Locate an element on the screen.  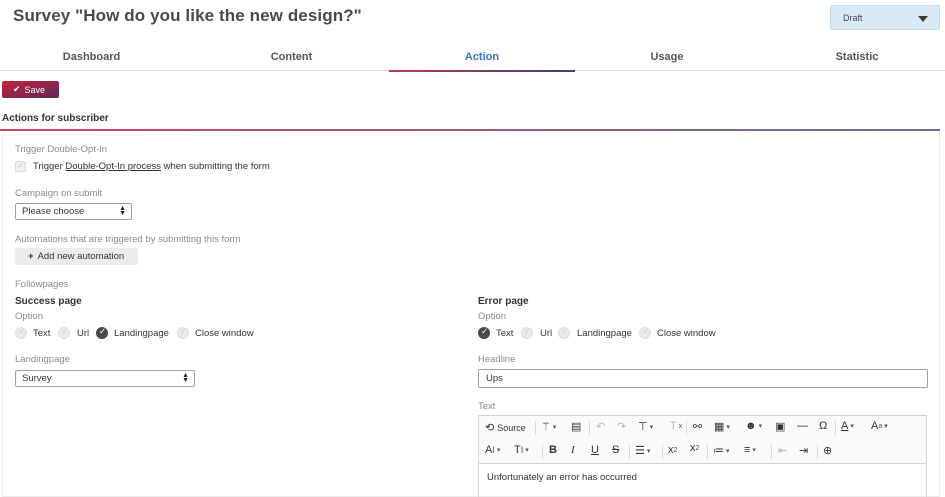
success-radio-close-window is located at coordinates (183, 332).